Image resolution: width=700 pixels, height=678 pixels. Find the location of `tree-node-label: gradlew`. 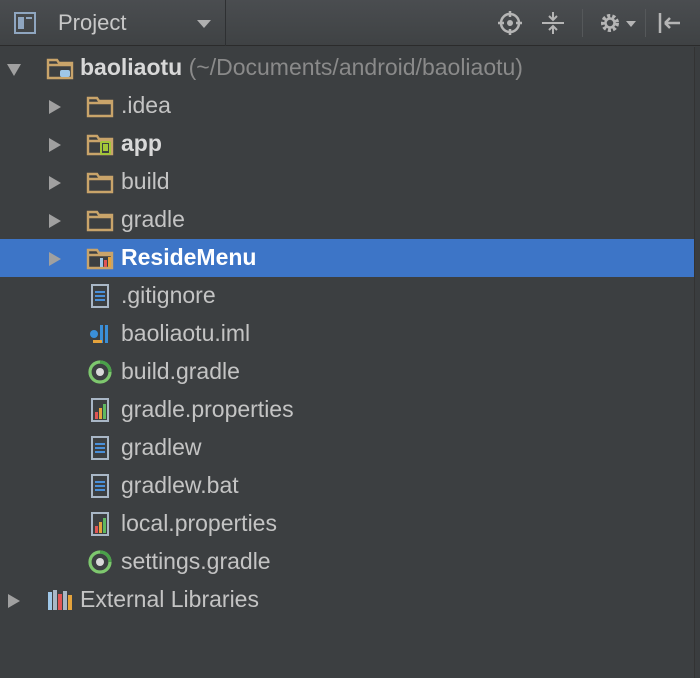

tree-node-label: gradlew is located at coordinates (161, 447).